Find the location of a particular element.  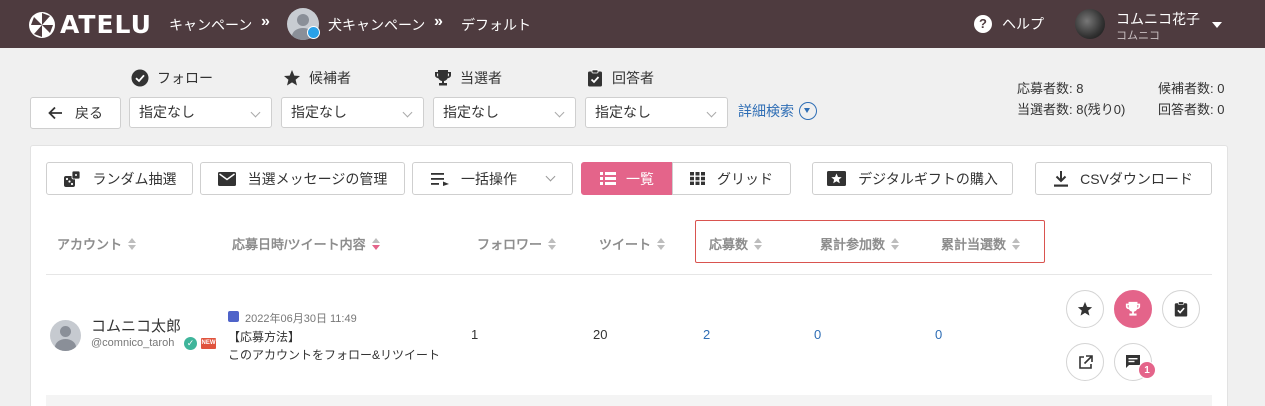

respondent-label-text: 回答者 is located at coordinates (633, 78).